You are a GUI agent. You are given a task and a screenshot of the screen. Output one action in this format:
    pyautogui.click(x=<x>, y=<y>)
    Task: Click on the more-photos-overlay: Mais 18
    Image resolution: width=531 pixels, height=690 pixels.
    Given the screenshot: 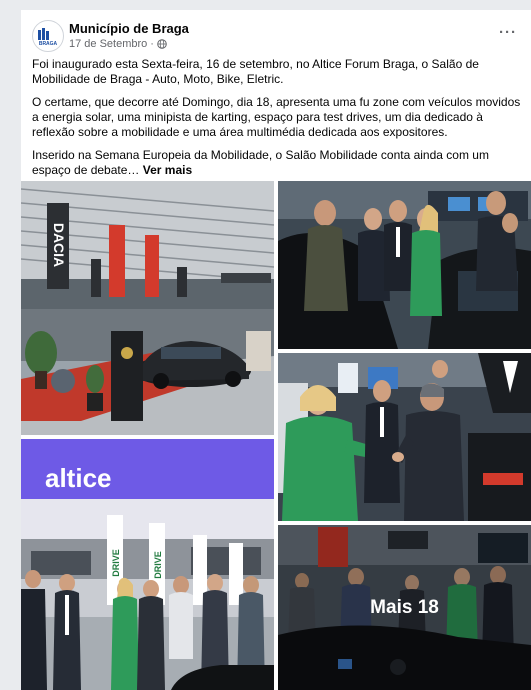 What is the action you would take?
    pyautogui.click(x=404, y=607)
    